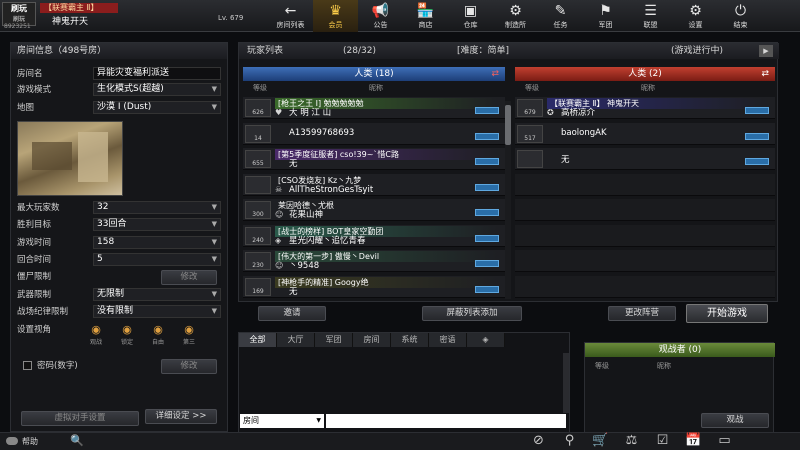 The image size is (800, 450). I want to click on game-time-select: 158 ▼, so click(157, 242).